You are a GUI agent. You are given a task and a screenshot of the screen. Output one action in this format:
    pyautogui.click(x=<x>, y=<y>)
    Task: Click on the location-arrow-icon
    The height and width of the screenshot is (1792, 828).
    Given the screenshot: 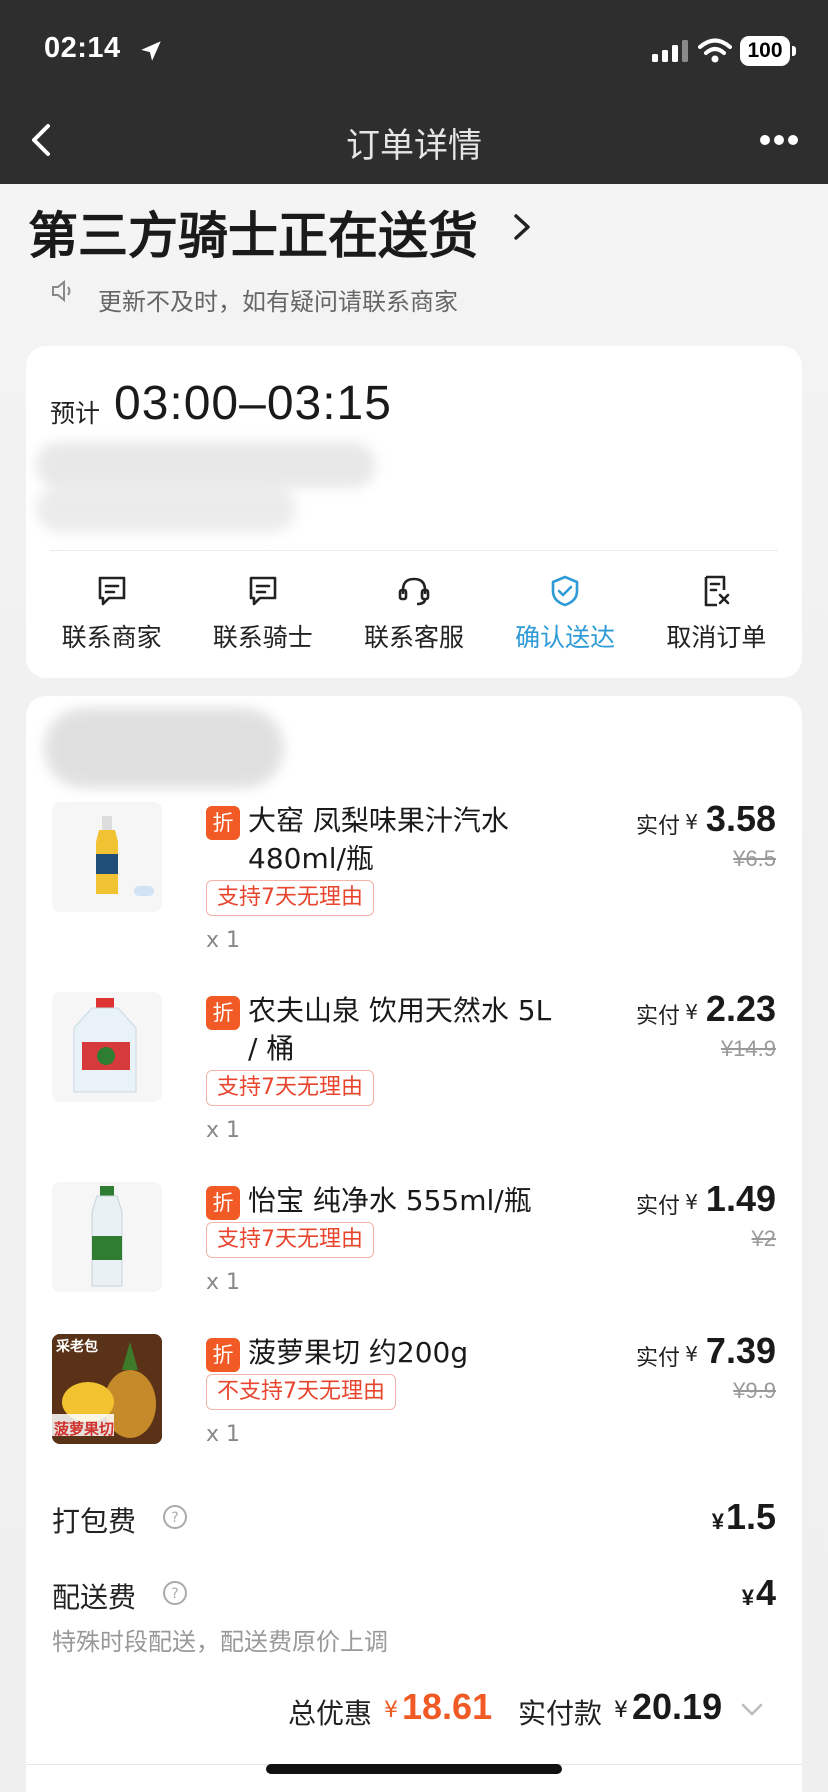 What is the action you would take?
    pyautogui.click(x=151, y=51)
    